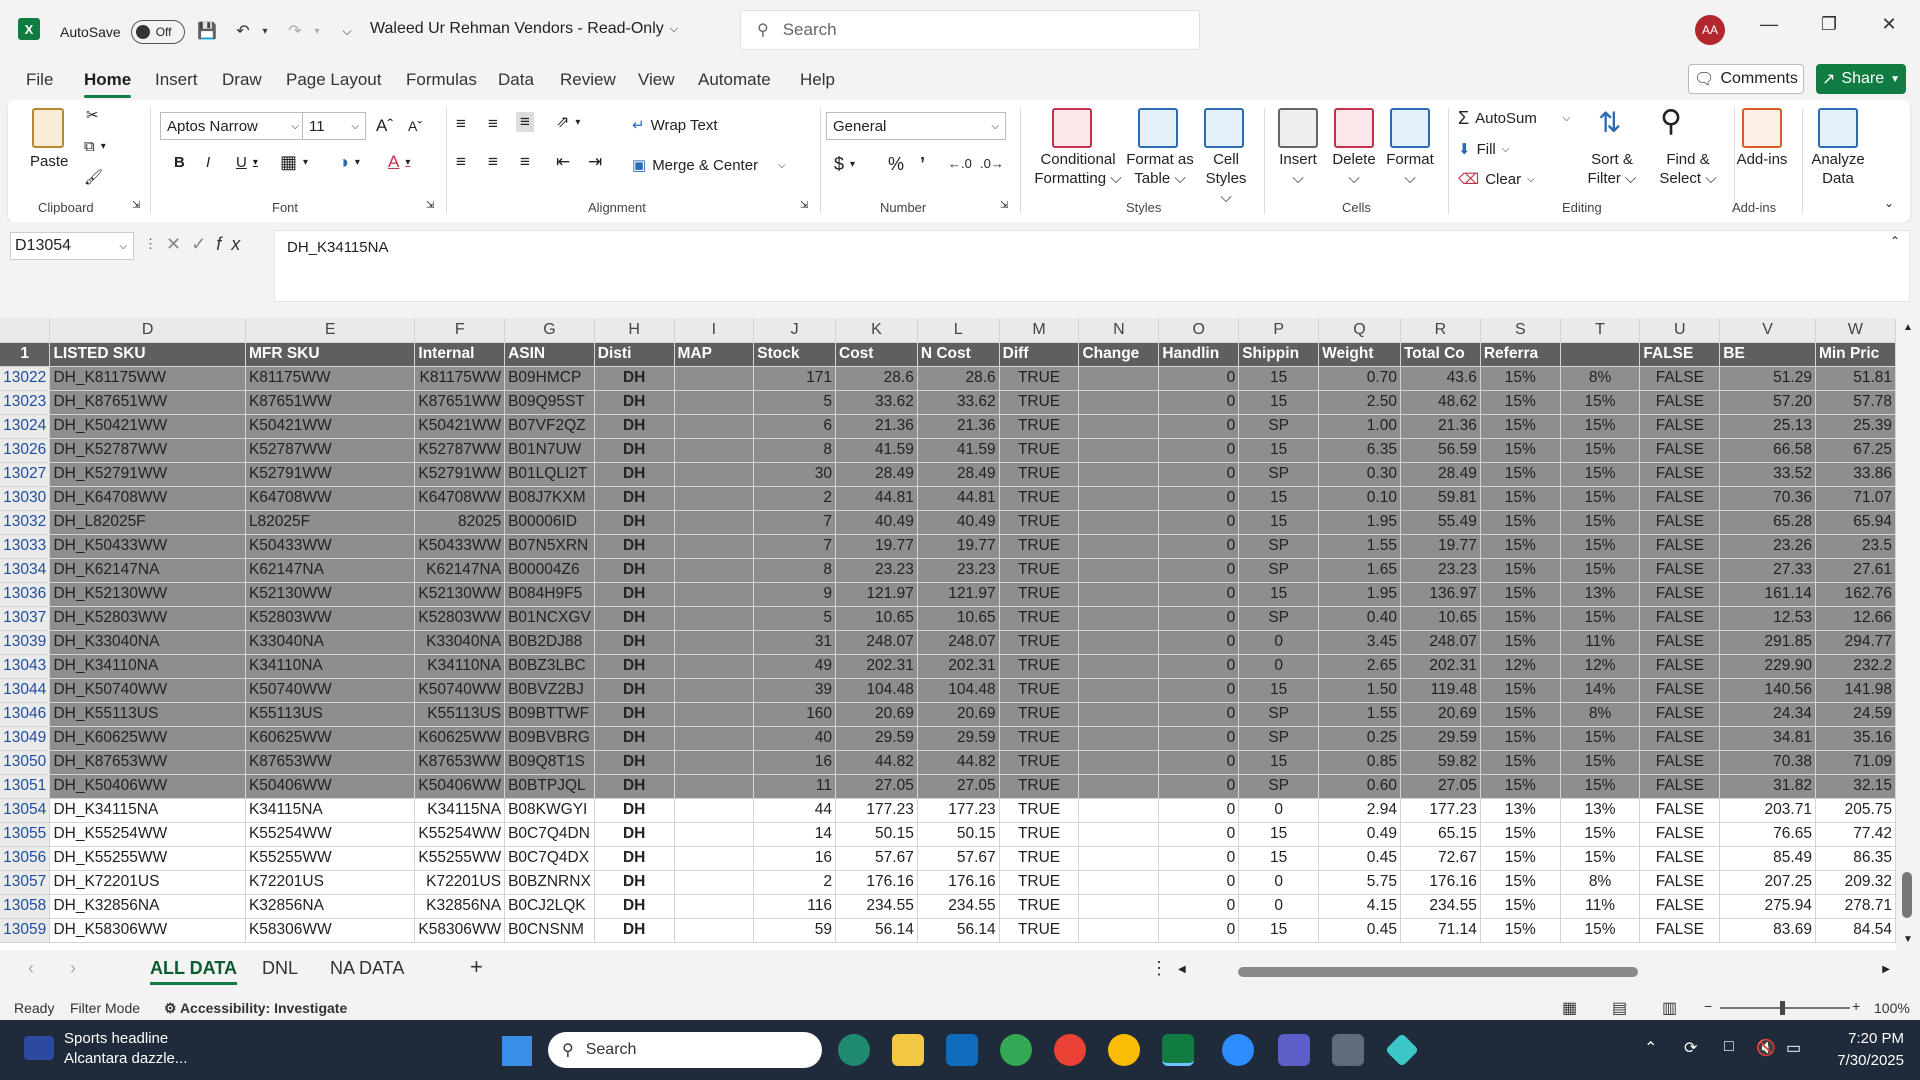  I want to click on battery-icon: ▭, so click(1793, 1048).